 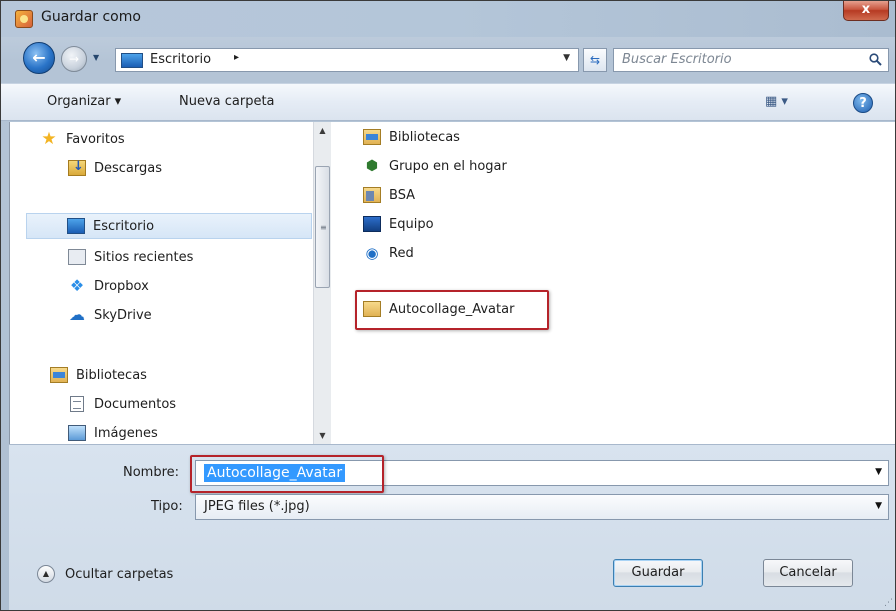 What do you see at coordinates (126, 433) in the screenshot?
I see `sidebar-item-label: Imágenes` at bounding box center [126, 433].